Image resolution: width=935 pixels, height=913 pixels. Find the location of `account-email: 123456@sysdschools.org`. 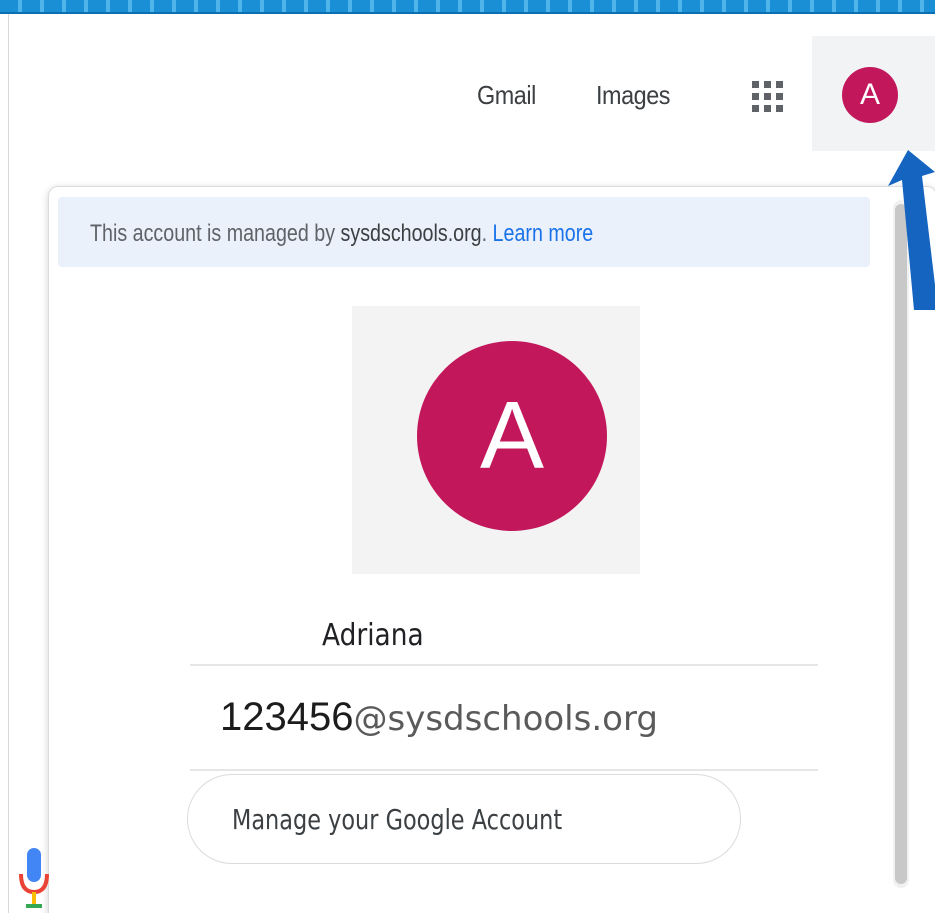

account-email: 123456@sysdschools.org is located at coordinates (439, 717).